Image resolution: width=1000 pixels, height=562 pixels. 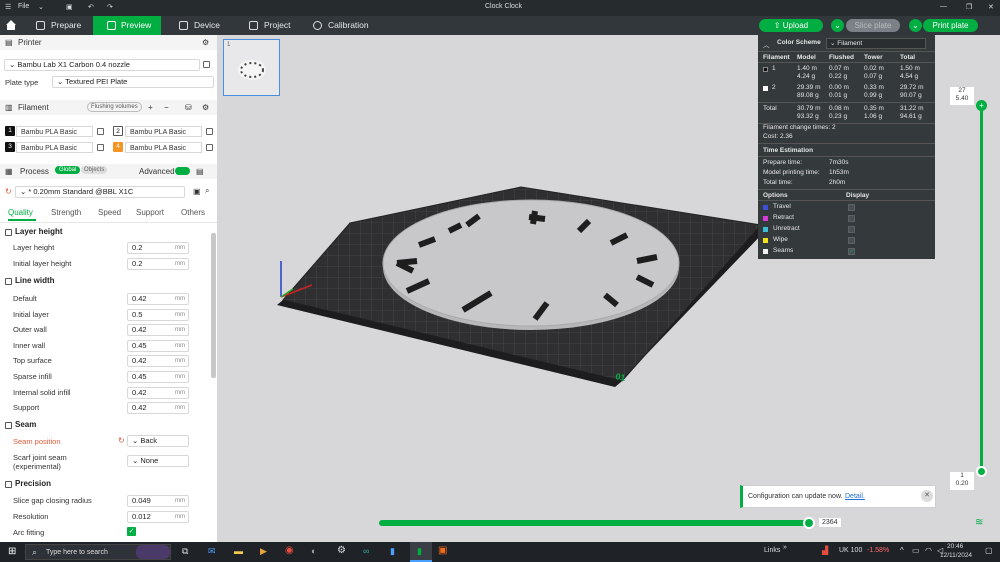 I want to click on tab-device: Device, so click(x=209, y=25).